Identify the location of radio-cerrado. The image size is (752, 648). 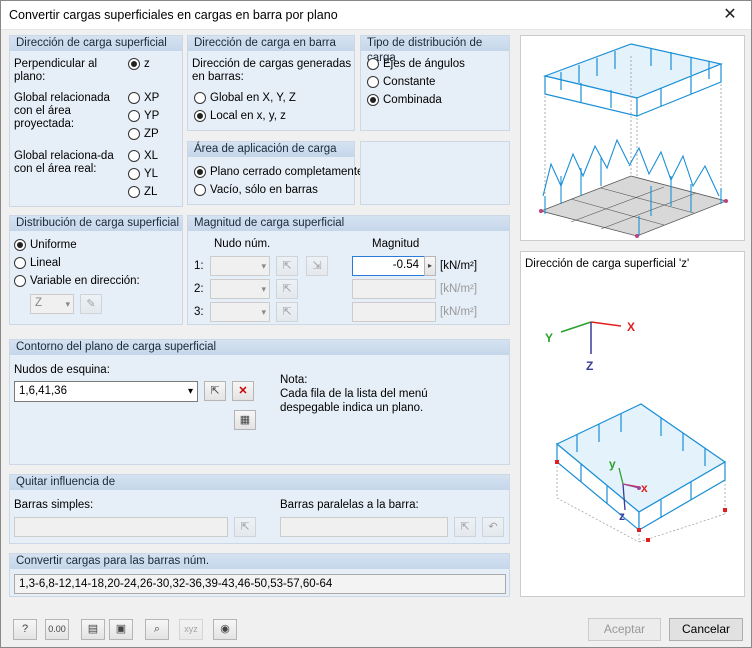
(200, 172).